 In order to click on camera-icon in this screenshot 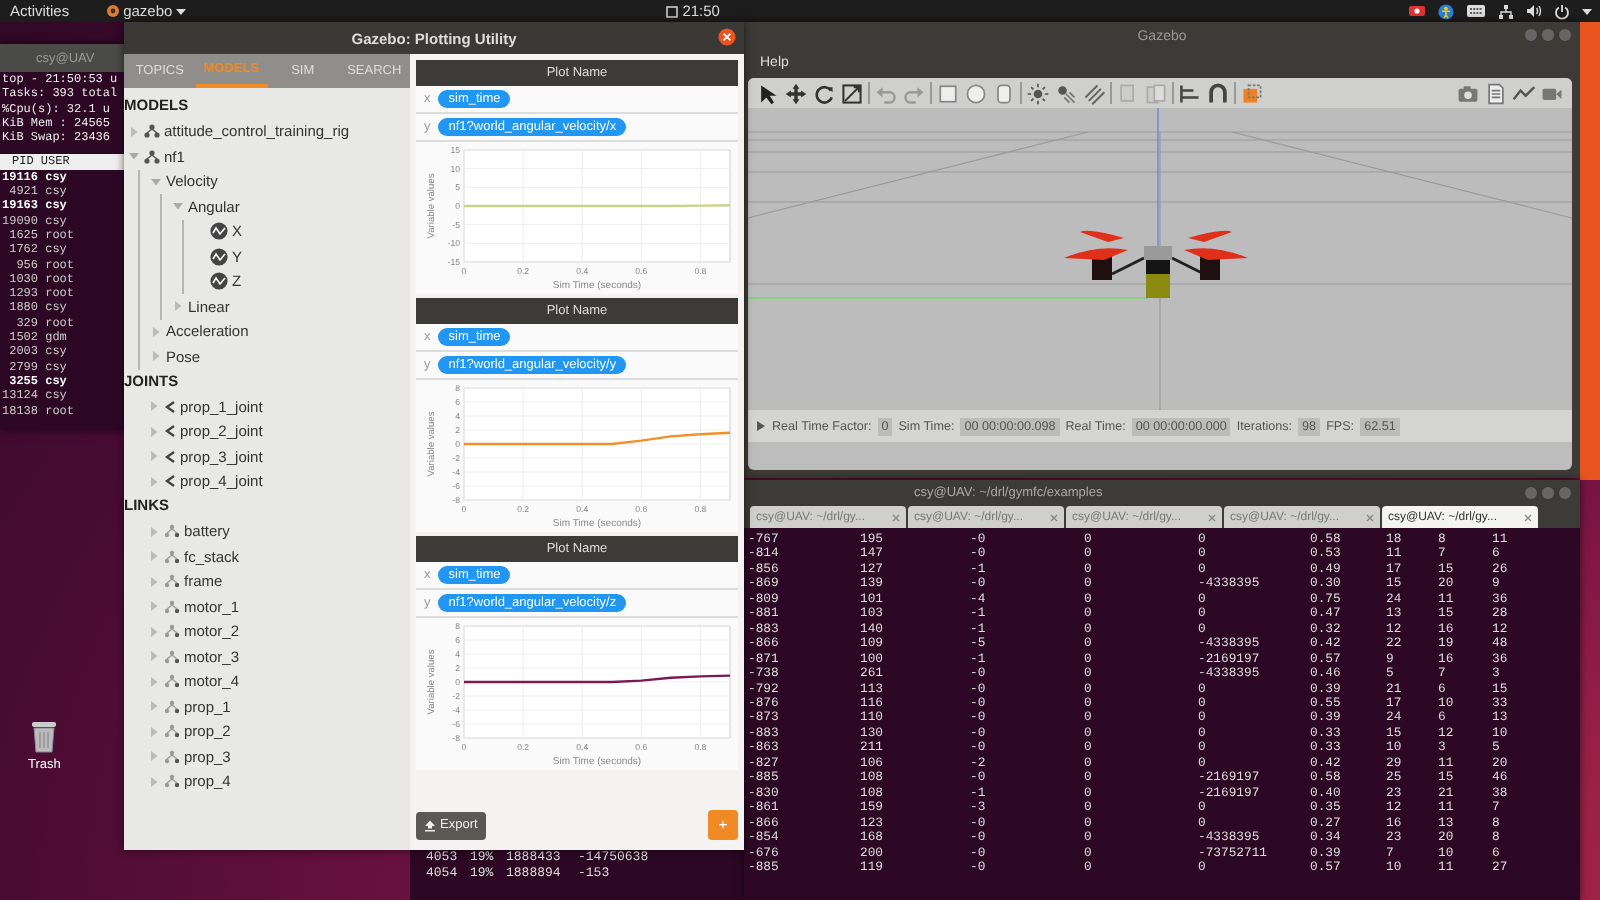, I will do `click(1468, 93)`.